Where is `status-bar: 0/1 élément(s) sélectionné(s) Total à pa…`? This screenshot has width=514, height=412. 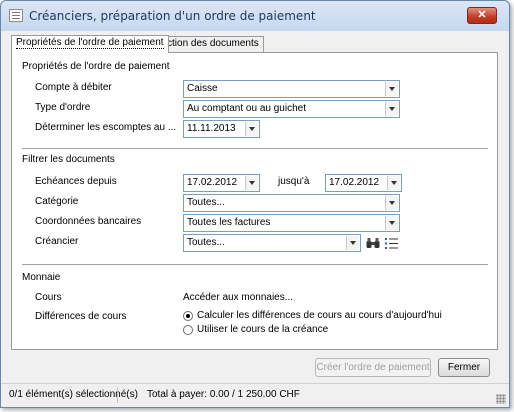 status-bar: 0/1 élément(s) sélectionné(s) Total à pa… is located at coordinates (255, 395).